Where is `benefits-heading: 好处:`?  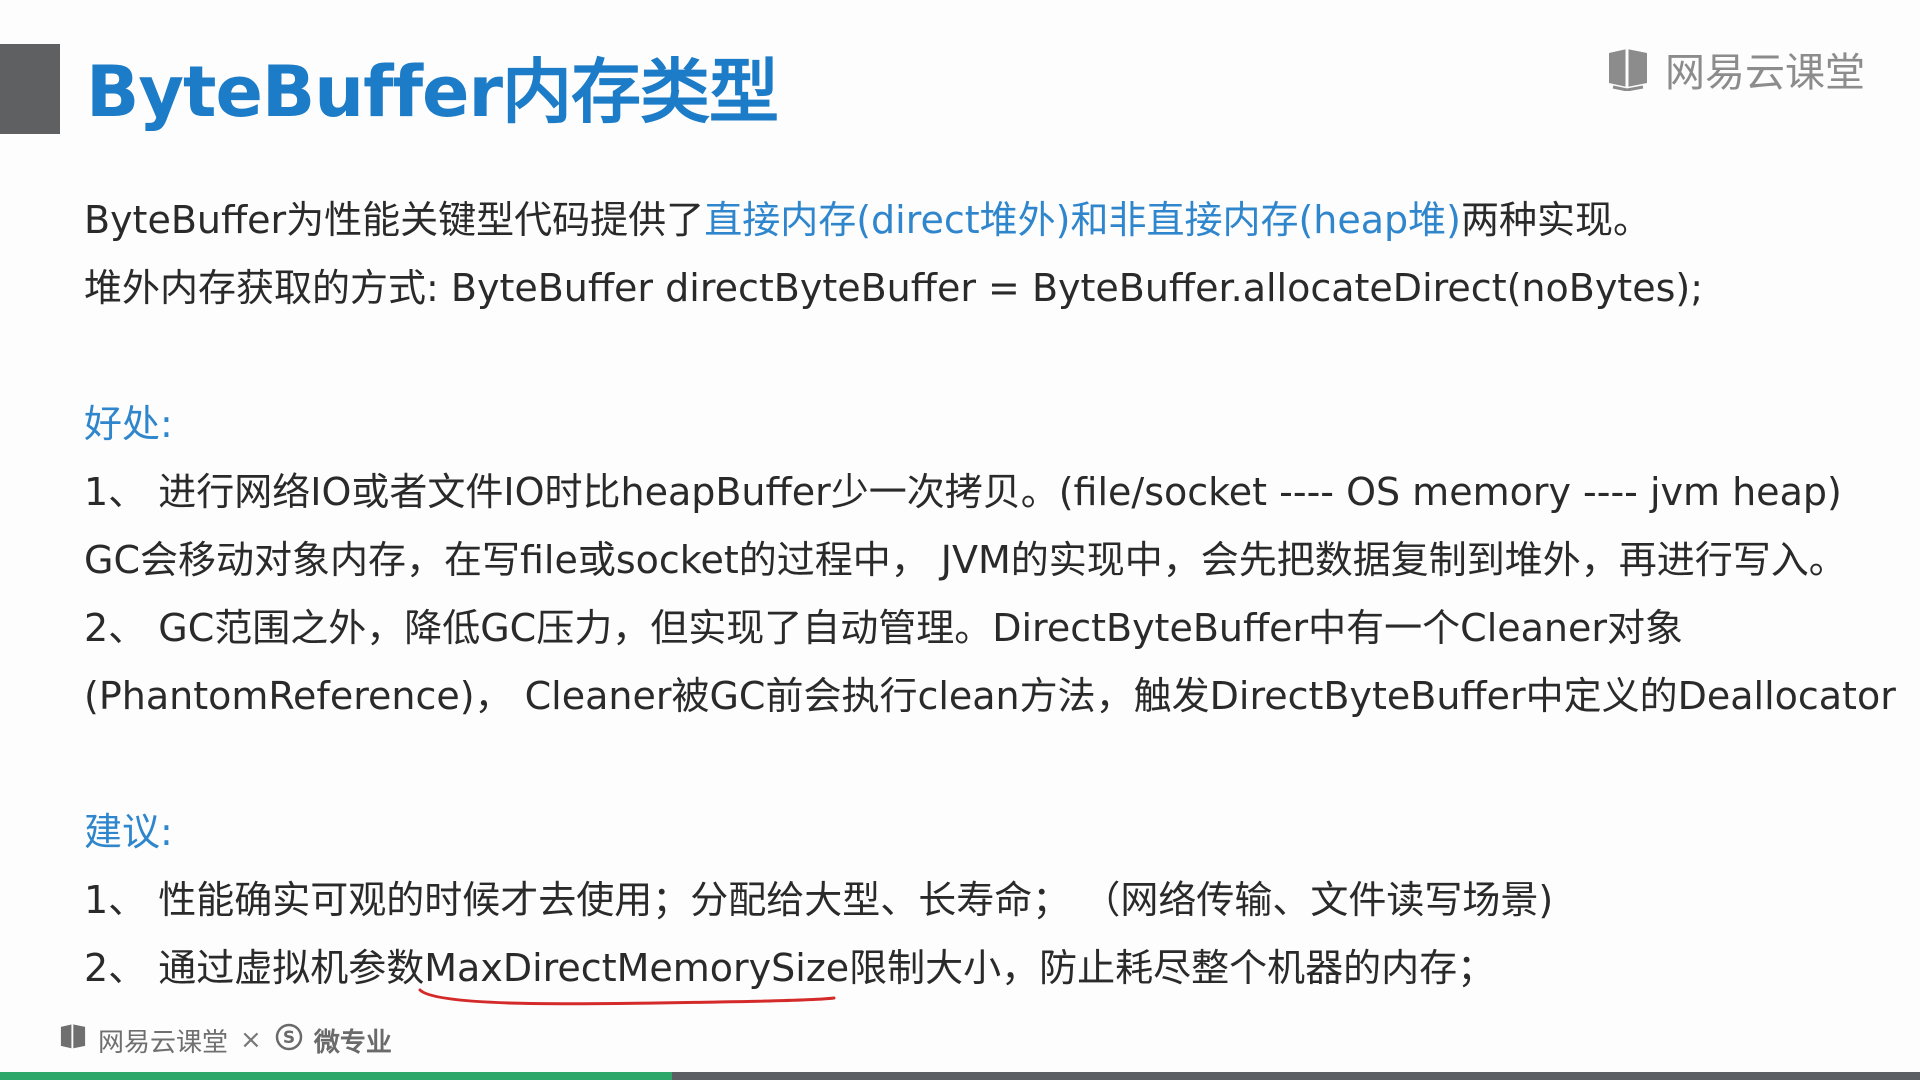 benefits-heading: 好处: is located at coordinates (128, 424).